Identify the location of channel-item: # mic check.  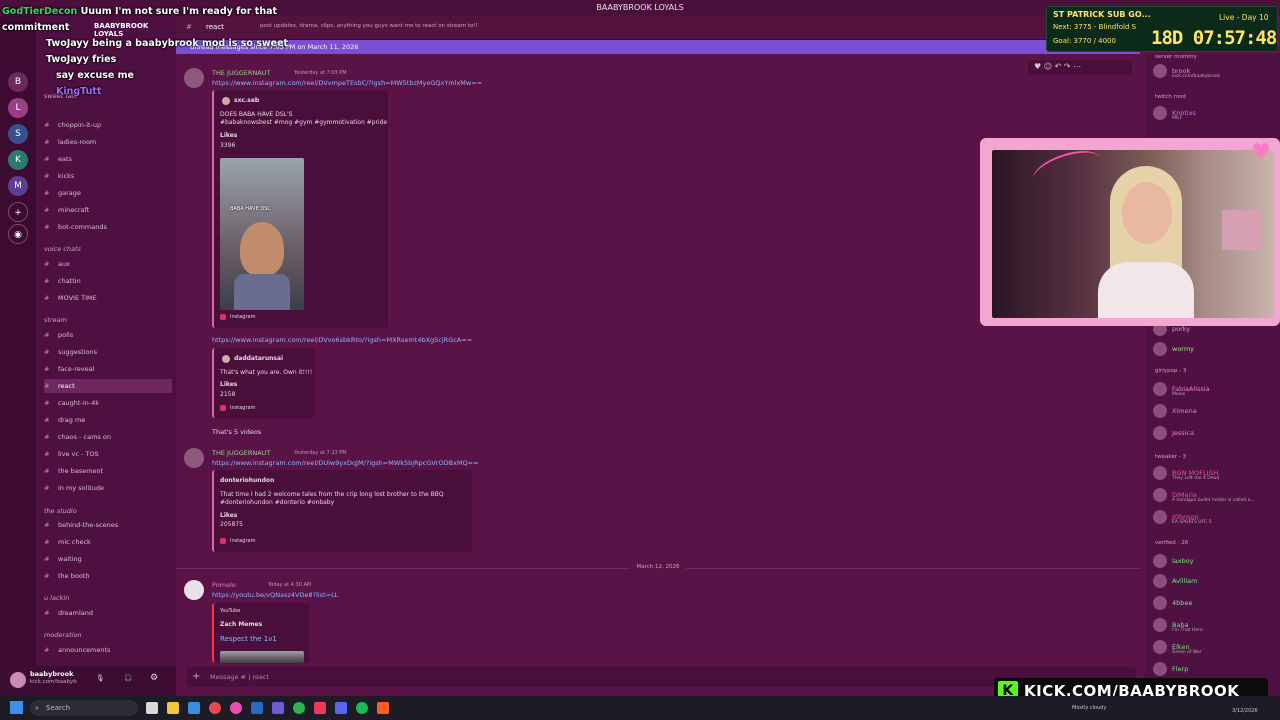
(108, 542).